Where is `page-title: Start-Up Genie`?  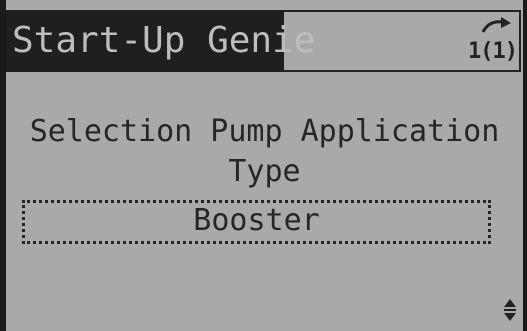 page-title: Start-Up Genie is located at coordinates (164, 40).